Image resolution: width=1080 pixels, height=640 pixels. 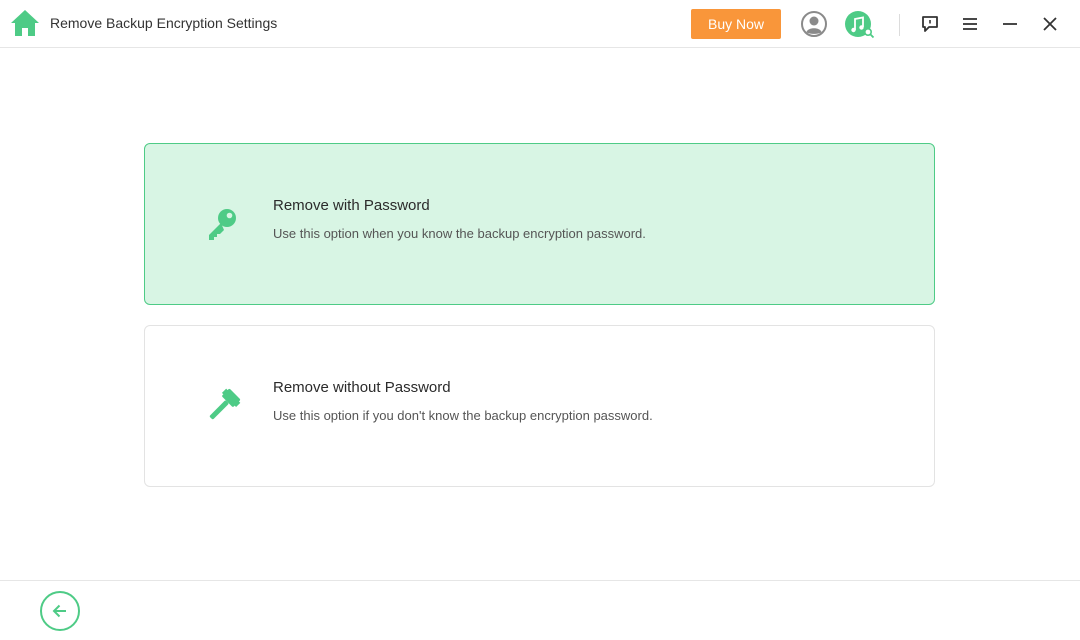 What do you see at coordinates (970, 24) in the screenshot?
I see `menu-icon` at bounding box center [970, 24].